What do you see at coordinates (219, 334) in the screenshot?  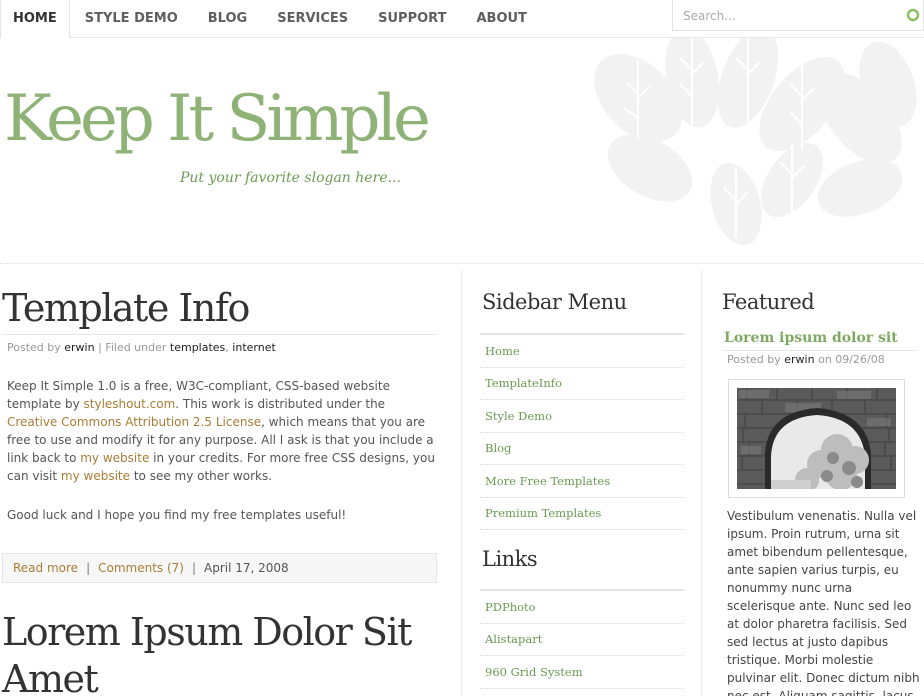 I see `post-title-divider` at bounding box center [219, 334].